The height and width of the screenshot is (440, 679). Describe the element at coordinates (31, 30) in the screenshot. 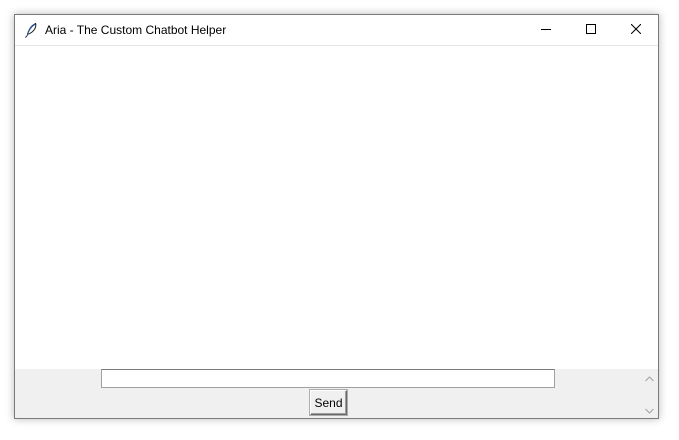

I see `feather-icon` at that location.